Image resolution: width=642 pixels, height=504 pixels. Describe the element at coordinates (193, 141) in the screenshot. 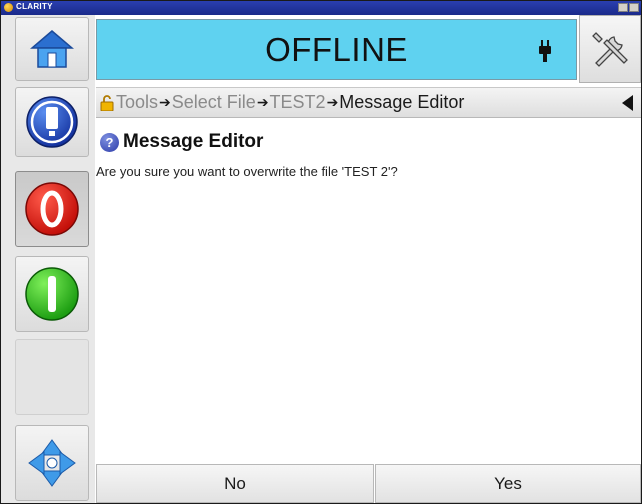

I see `dialog-title: Message Editor` at that location.